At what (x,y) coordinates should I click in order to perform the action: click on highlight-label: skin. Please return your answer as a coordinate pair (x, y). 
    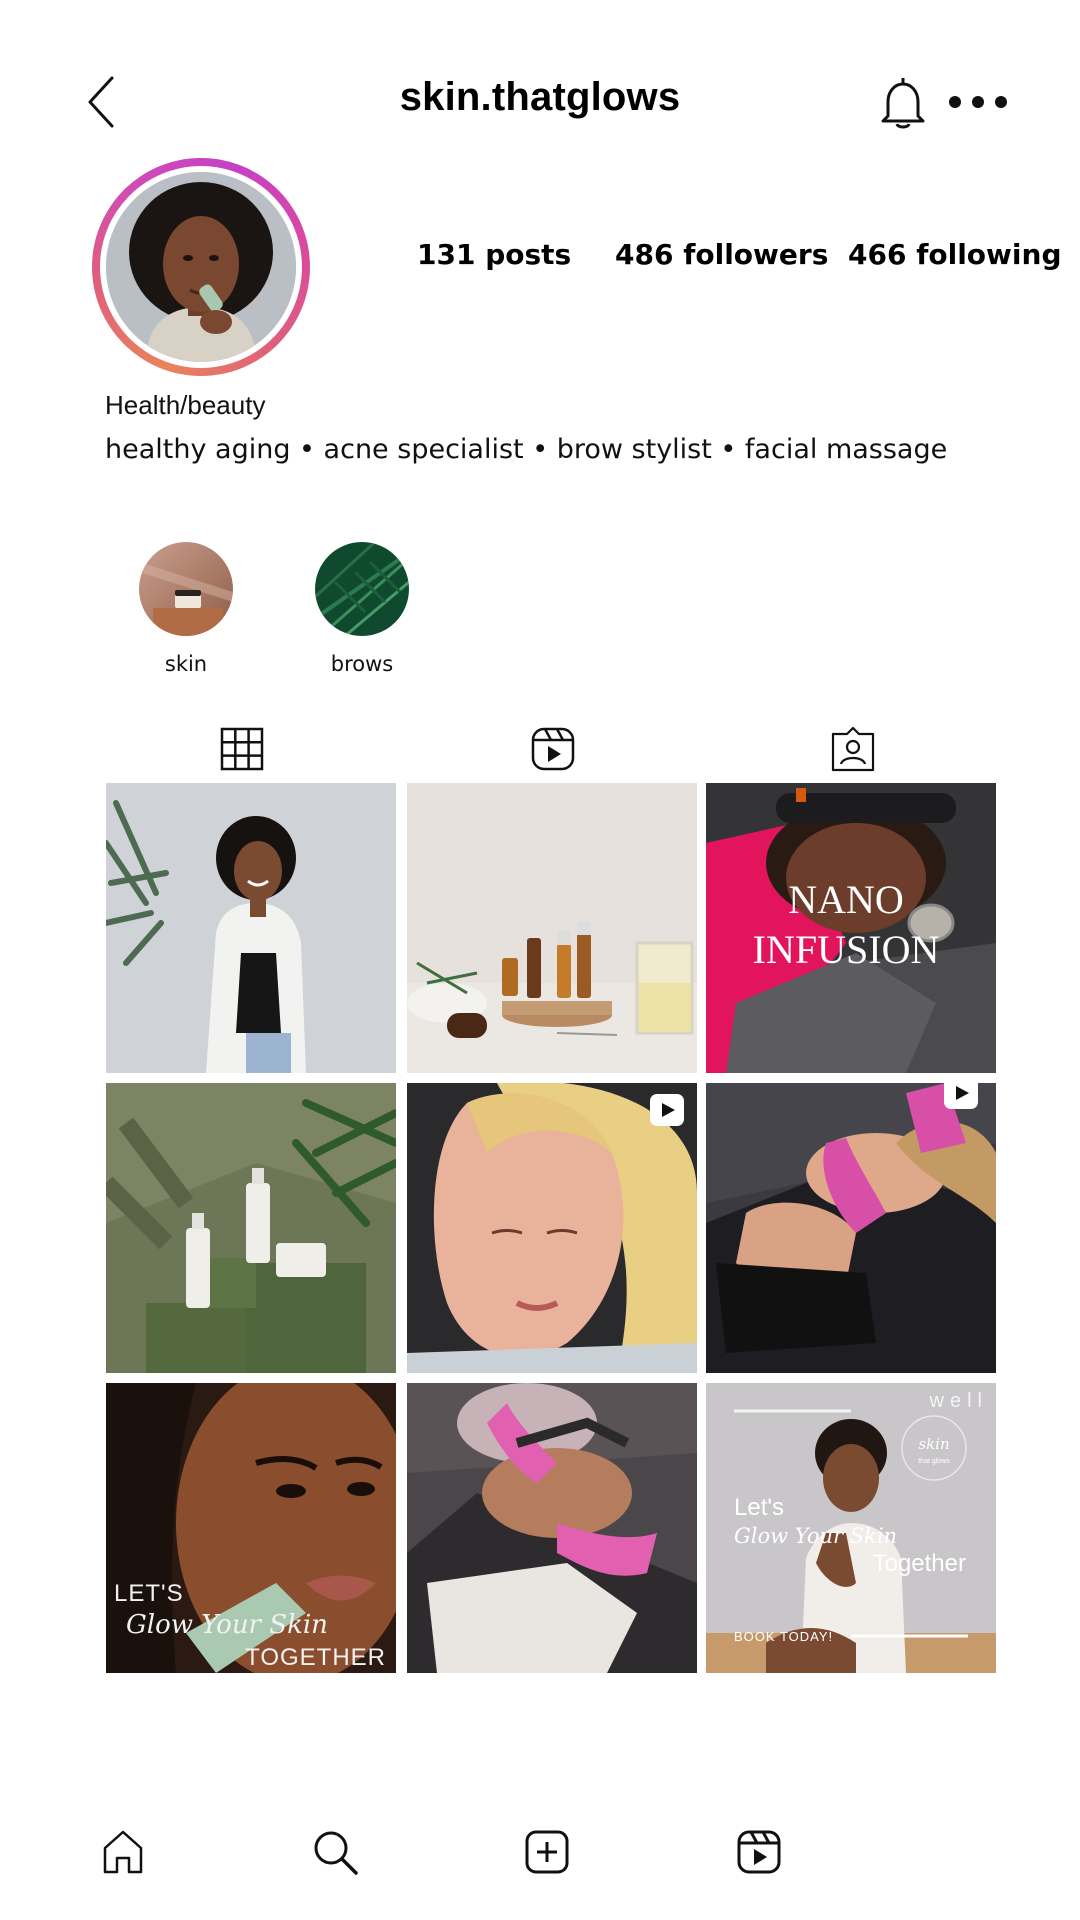
    Looking at the image, I should click on (186, 664).